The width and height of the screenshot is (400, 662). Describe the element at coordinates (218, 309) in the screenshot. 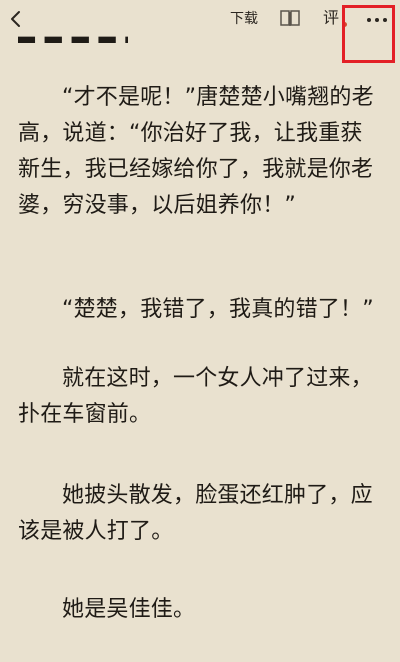

I see `paragraph-2: “楚楚，我错了，我真的错了！”` at that location.